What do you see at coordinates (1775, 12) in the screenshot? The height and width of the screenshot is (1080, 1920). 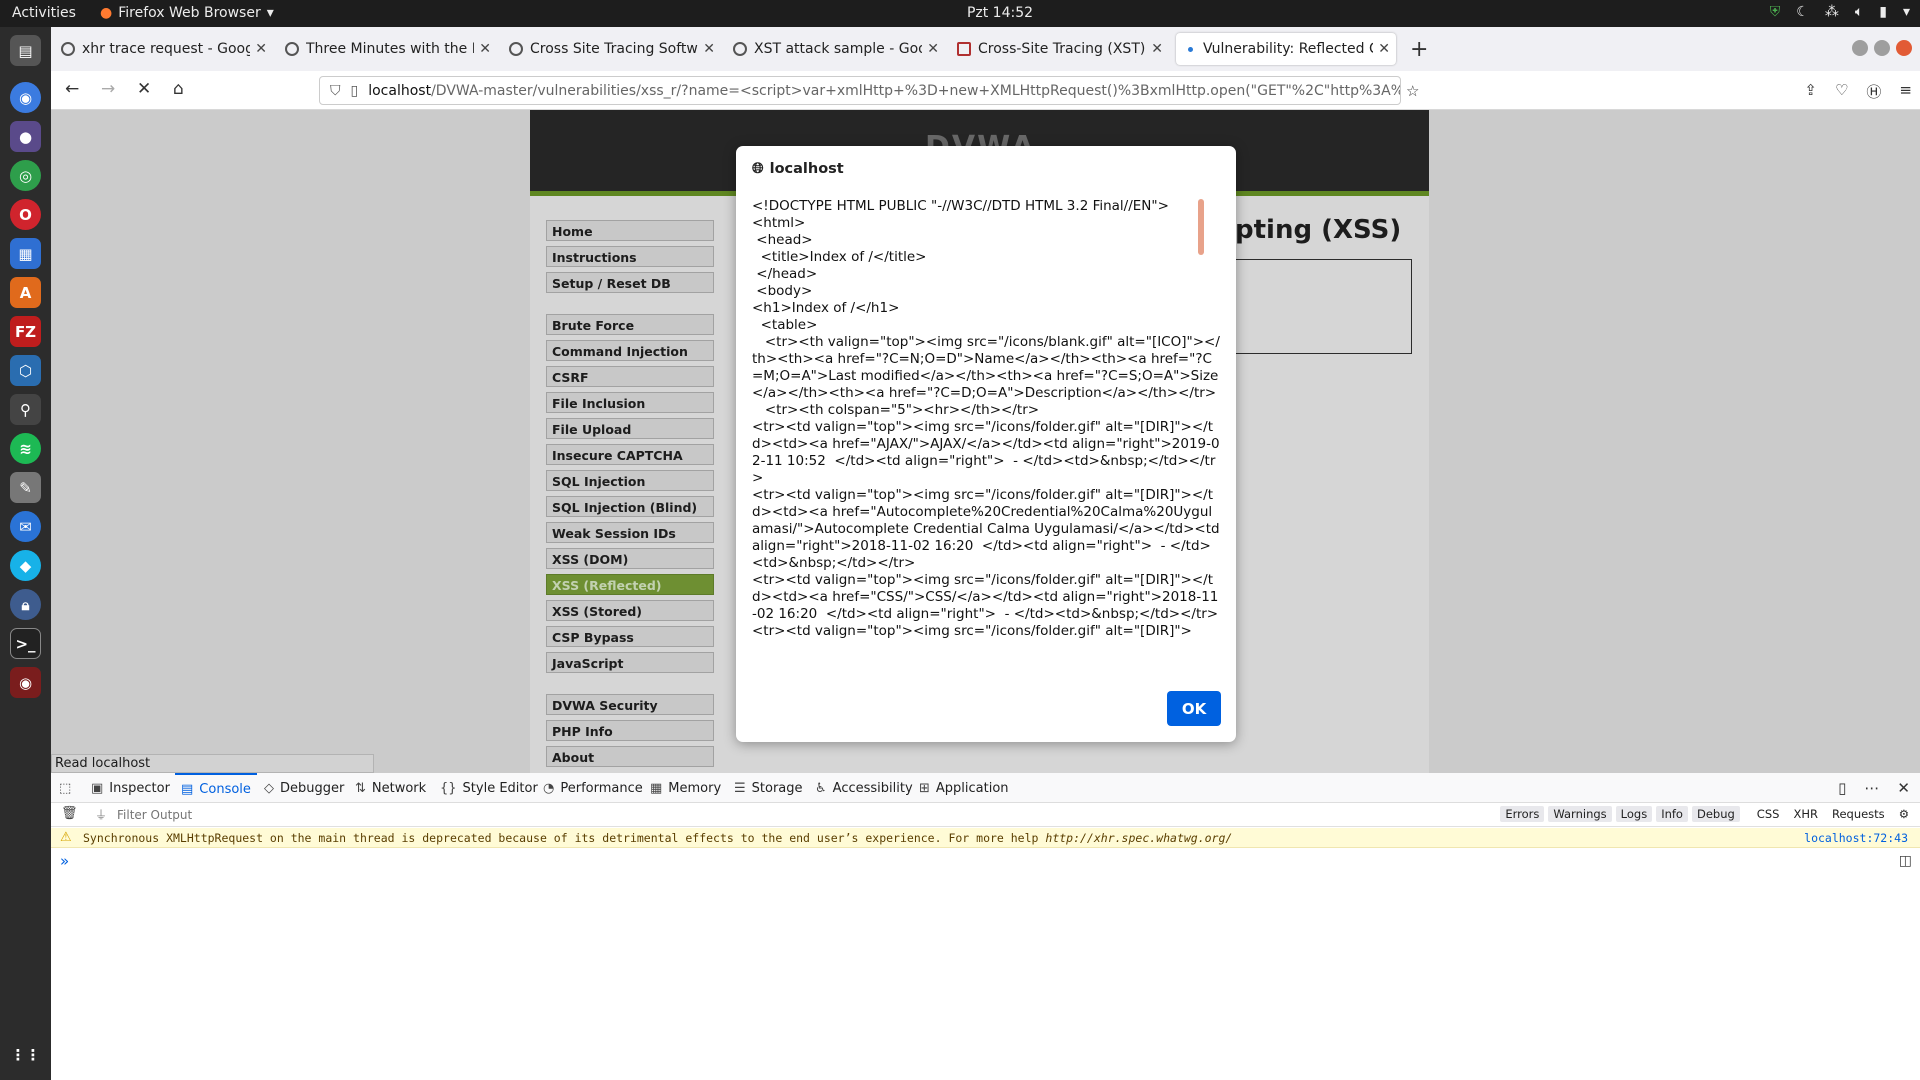 I see `shield-icon: ⛨` at bounding box center [1775, 12].